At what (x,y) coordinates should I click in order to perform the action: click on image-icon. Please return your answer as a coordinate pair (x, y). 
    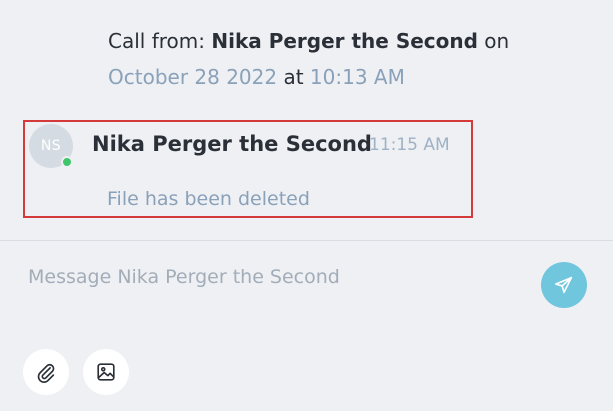
    Looking at the image, I should click on (106, 372).